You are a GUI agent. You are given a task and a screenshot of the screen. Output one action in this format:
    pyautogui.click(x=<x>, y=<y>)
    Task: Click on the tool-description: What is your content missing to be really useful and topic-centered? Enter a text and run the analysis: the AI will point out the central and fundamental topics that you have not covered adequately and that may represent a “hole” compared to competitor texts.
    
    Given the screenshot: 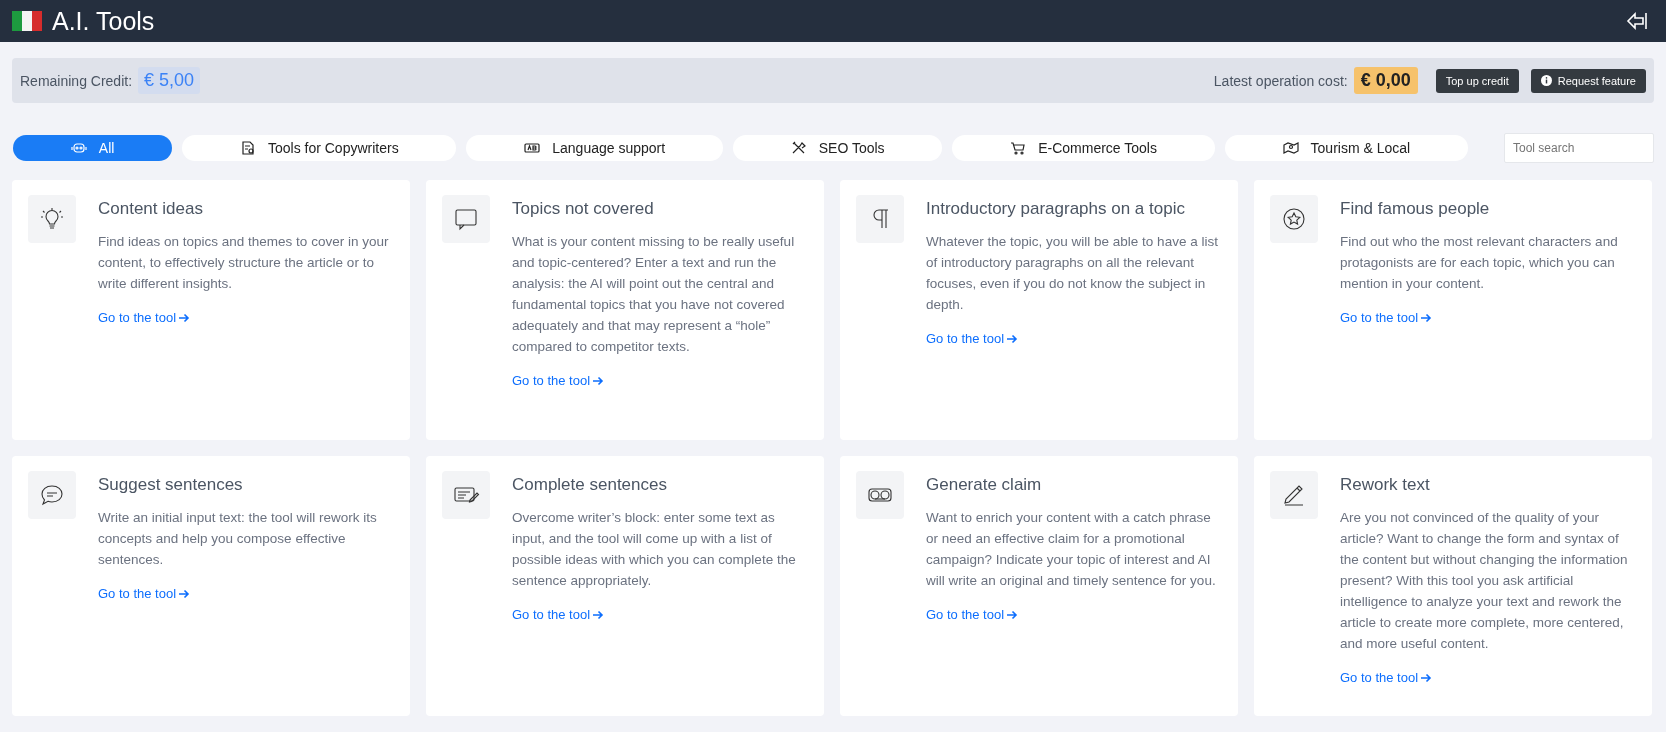 What is the action you would take?
    pyautogui.click(x=654, y=294)
    